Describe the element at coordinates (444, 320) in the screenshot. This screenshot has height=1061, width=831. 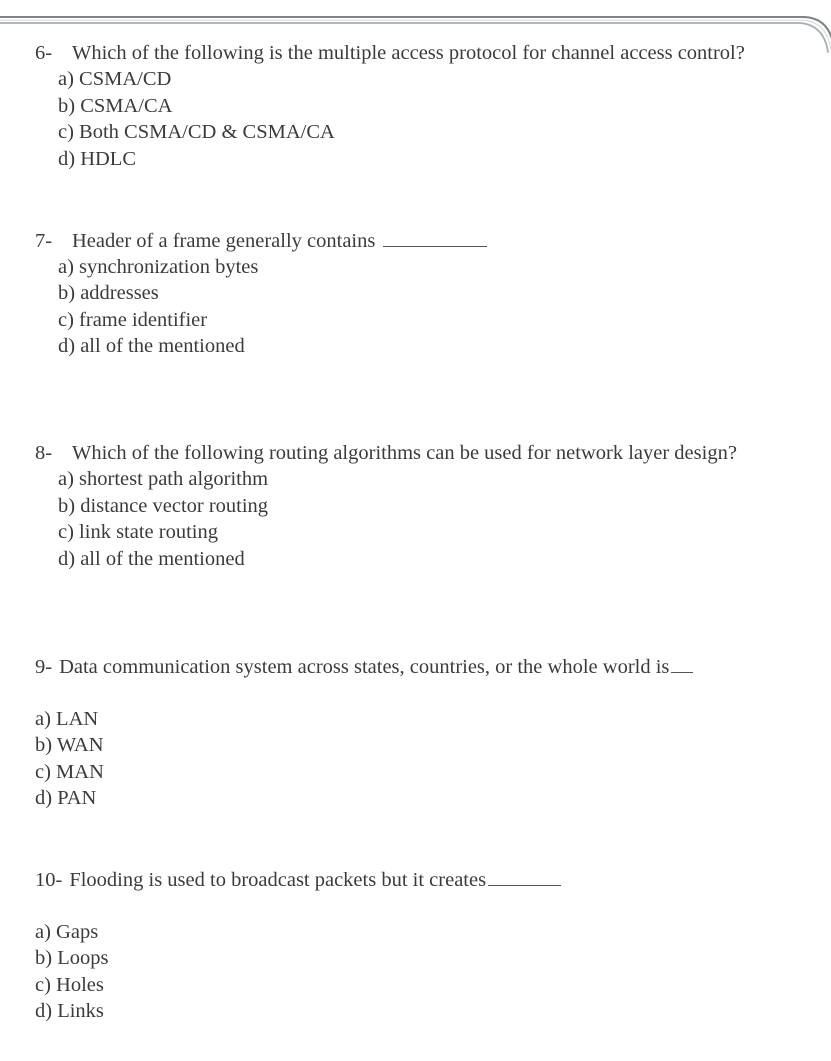
I see `option-item: c) frame identifier` at that location.